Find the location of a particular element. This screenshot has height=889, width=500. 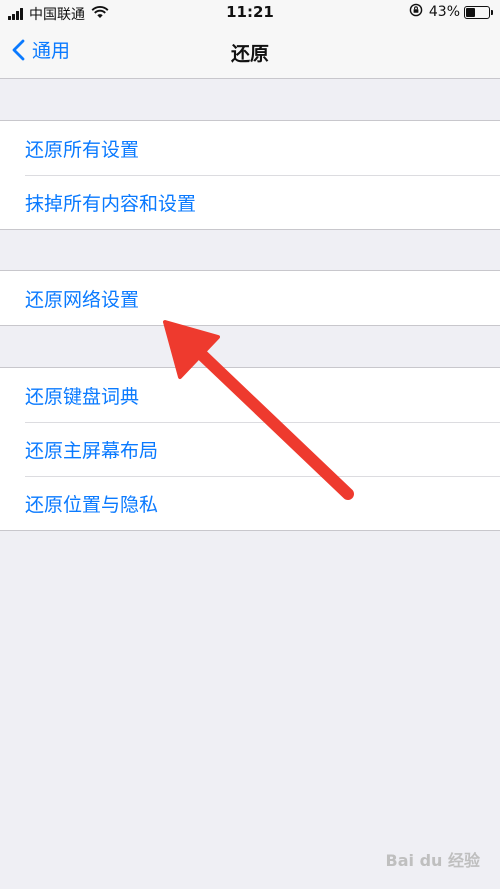

row-label: 还原所有设置 is located at coordinates (82, 149).